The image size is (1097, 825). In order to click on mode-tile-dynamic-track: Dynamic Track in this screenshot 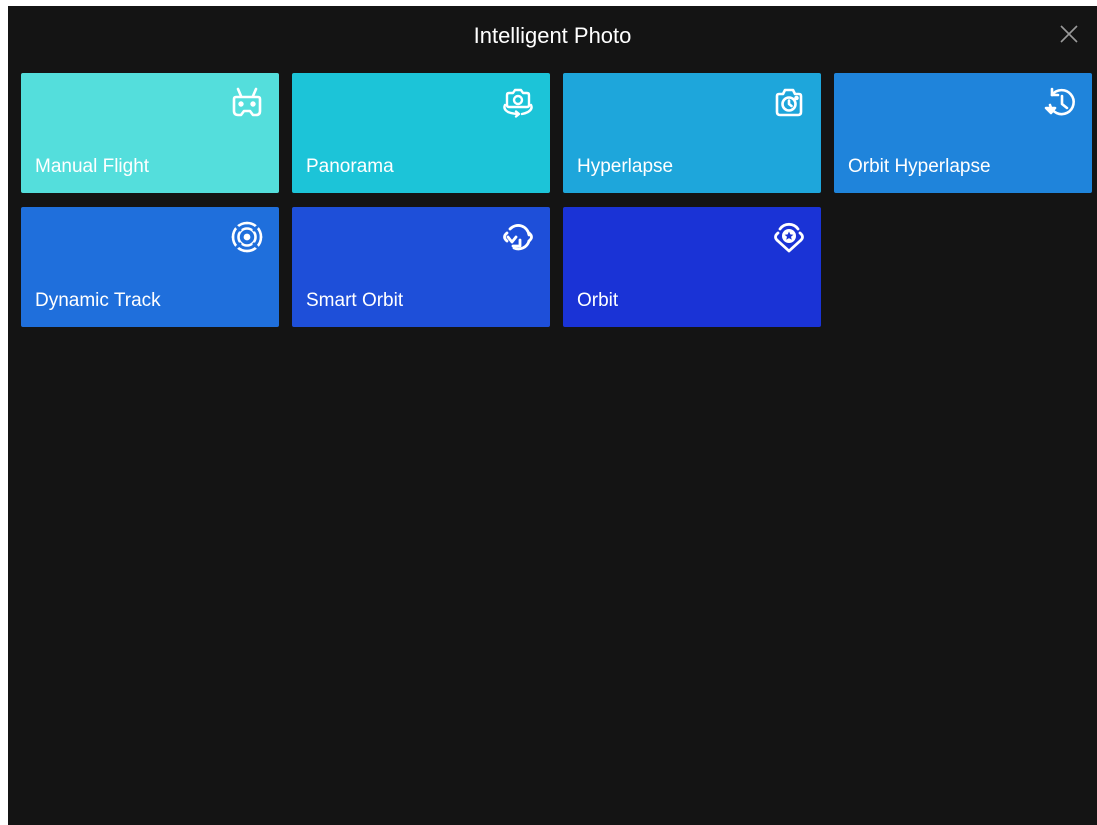, I will do `click(150, 267)`.